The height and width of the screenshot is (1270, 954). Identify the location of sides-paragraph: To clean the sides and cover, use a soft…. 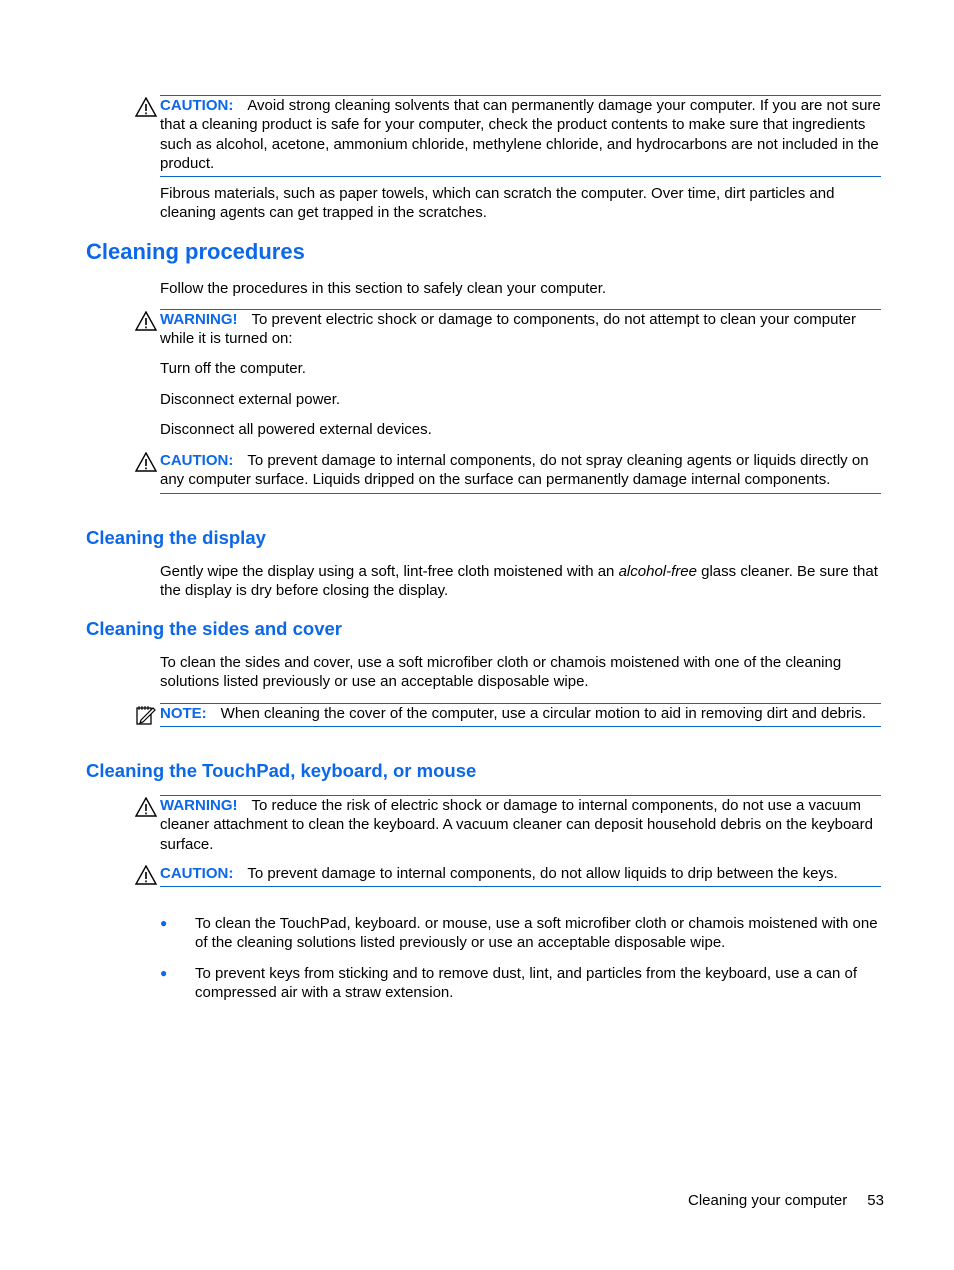
(501, 672).